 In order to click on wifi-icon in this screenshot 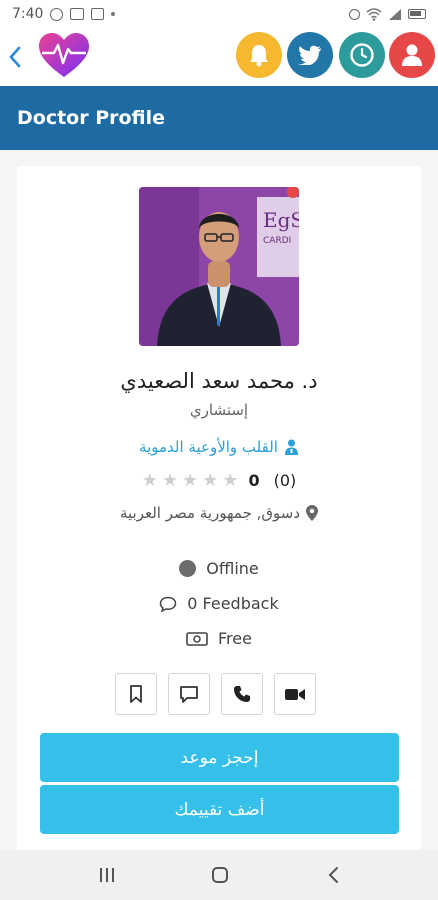, I will do `click(374, 14)`.